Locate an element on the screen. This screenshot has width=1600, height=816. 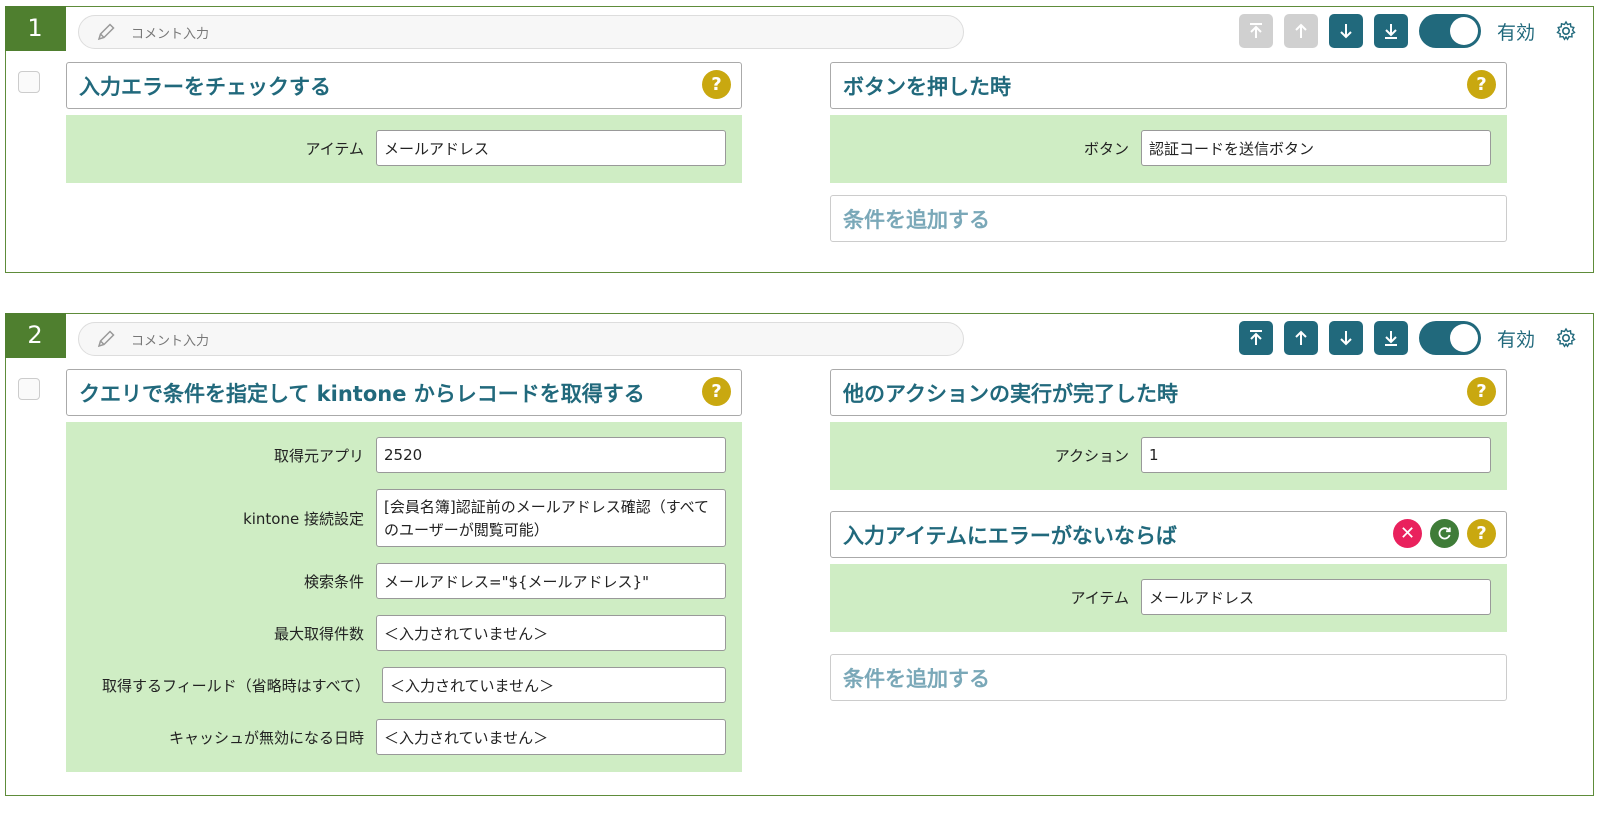
param-row: アクション 1 is located at coordinates (1168, 455).